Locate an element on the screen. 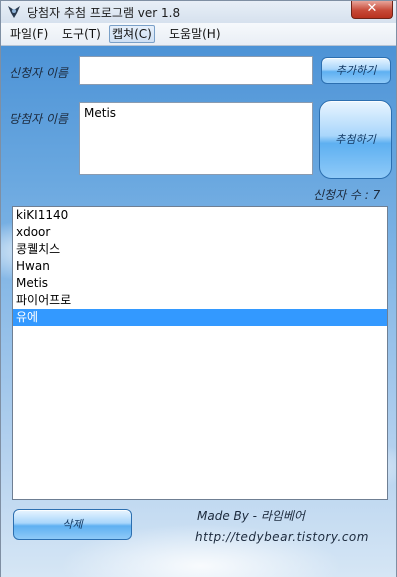 The height and width of the screenshot is (577, 397). list-item: kiKI1140 is located at coordinates (200, 215).